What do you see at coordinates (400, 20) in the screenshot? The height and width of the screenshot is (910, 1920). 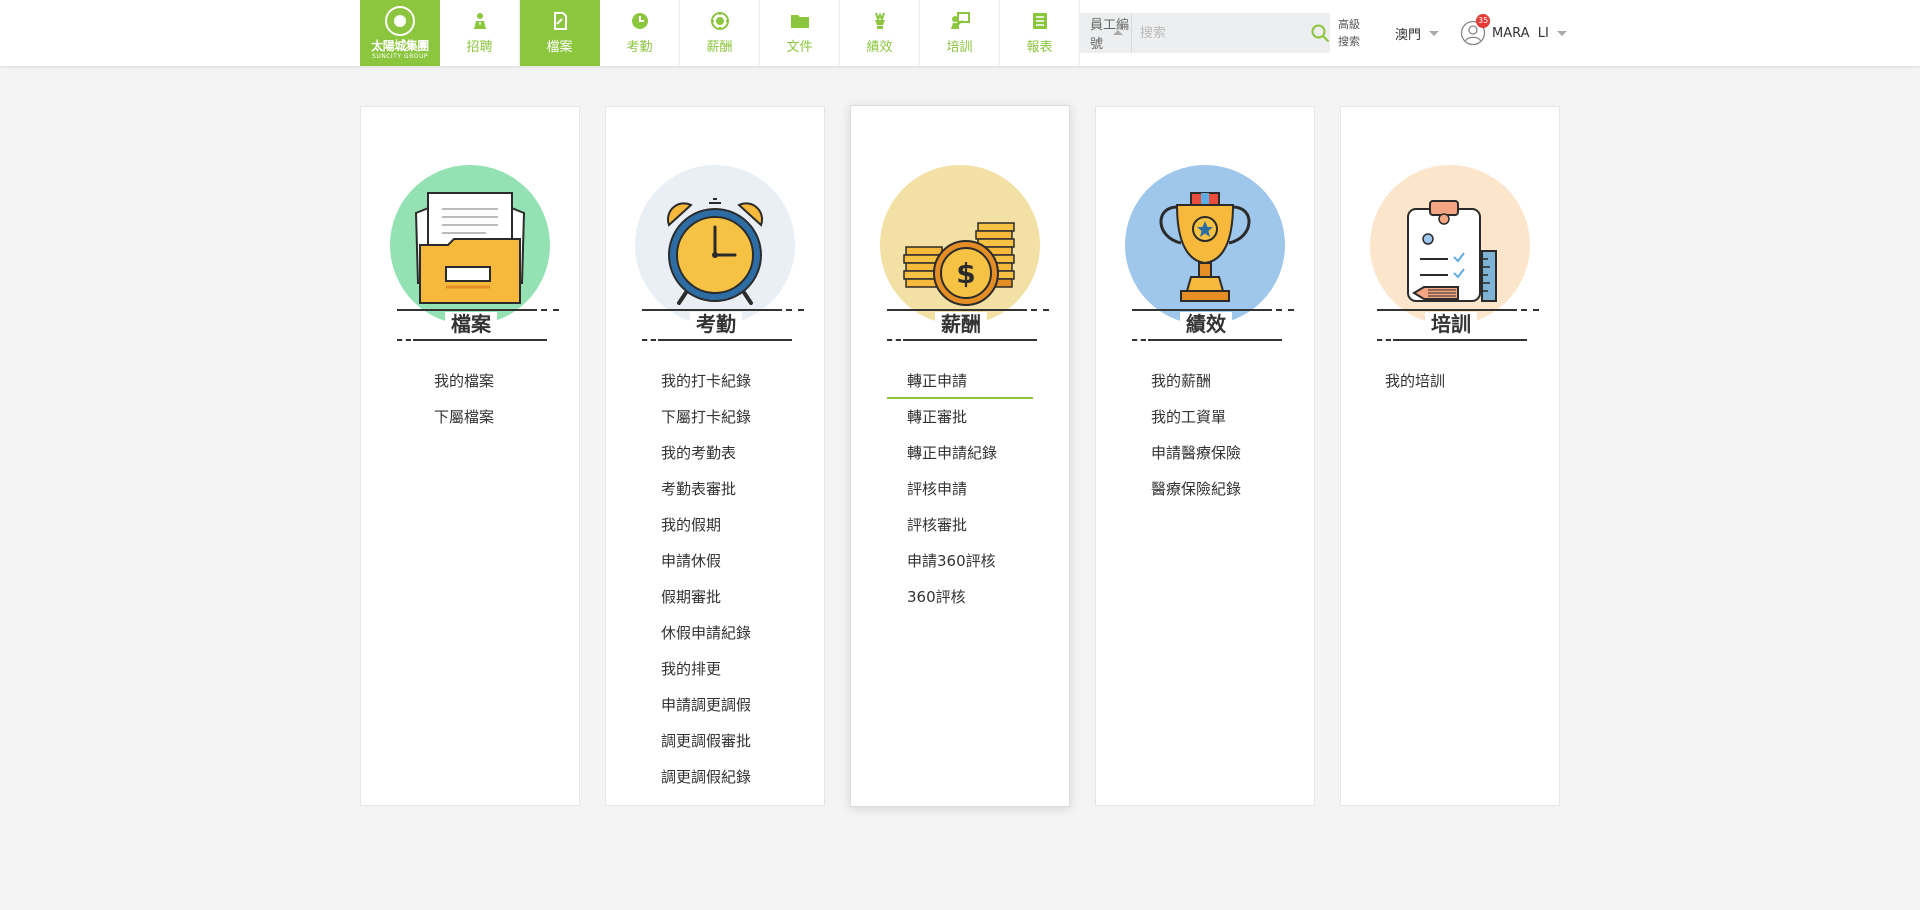 I see `logo-emblem-icon` at bounding box center [400, 20].